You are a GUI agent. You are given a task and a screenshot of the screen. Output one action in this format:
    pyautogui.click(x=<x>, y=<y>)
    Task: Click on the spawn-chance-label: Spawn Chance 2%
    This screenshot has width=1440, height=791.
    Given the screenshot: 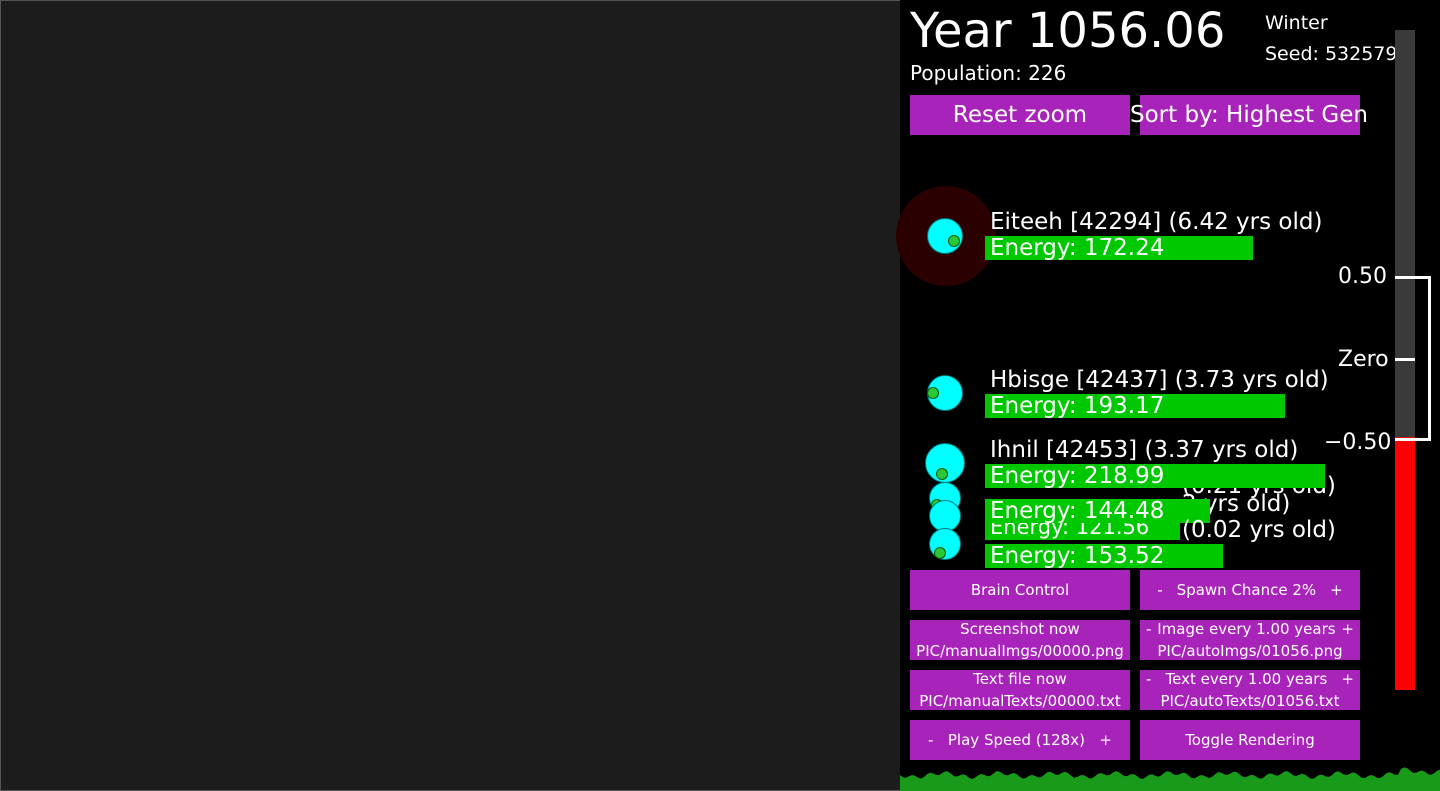 What is the action you would take?
    pyautogui.click(x=1246, y=590)
    